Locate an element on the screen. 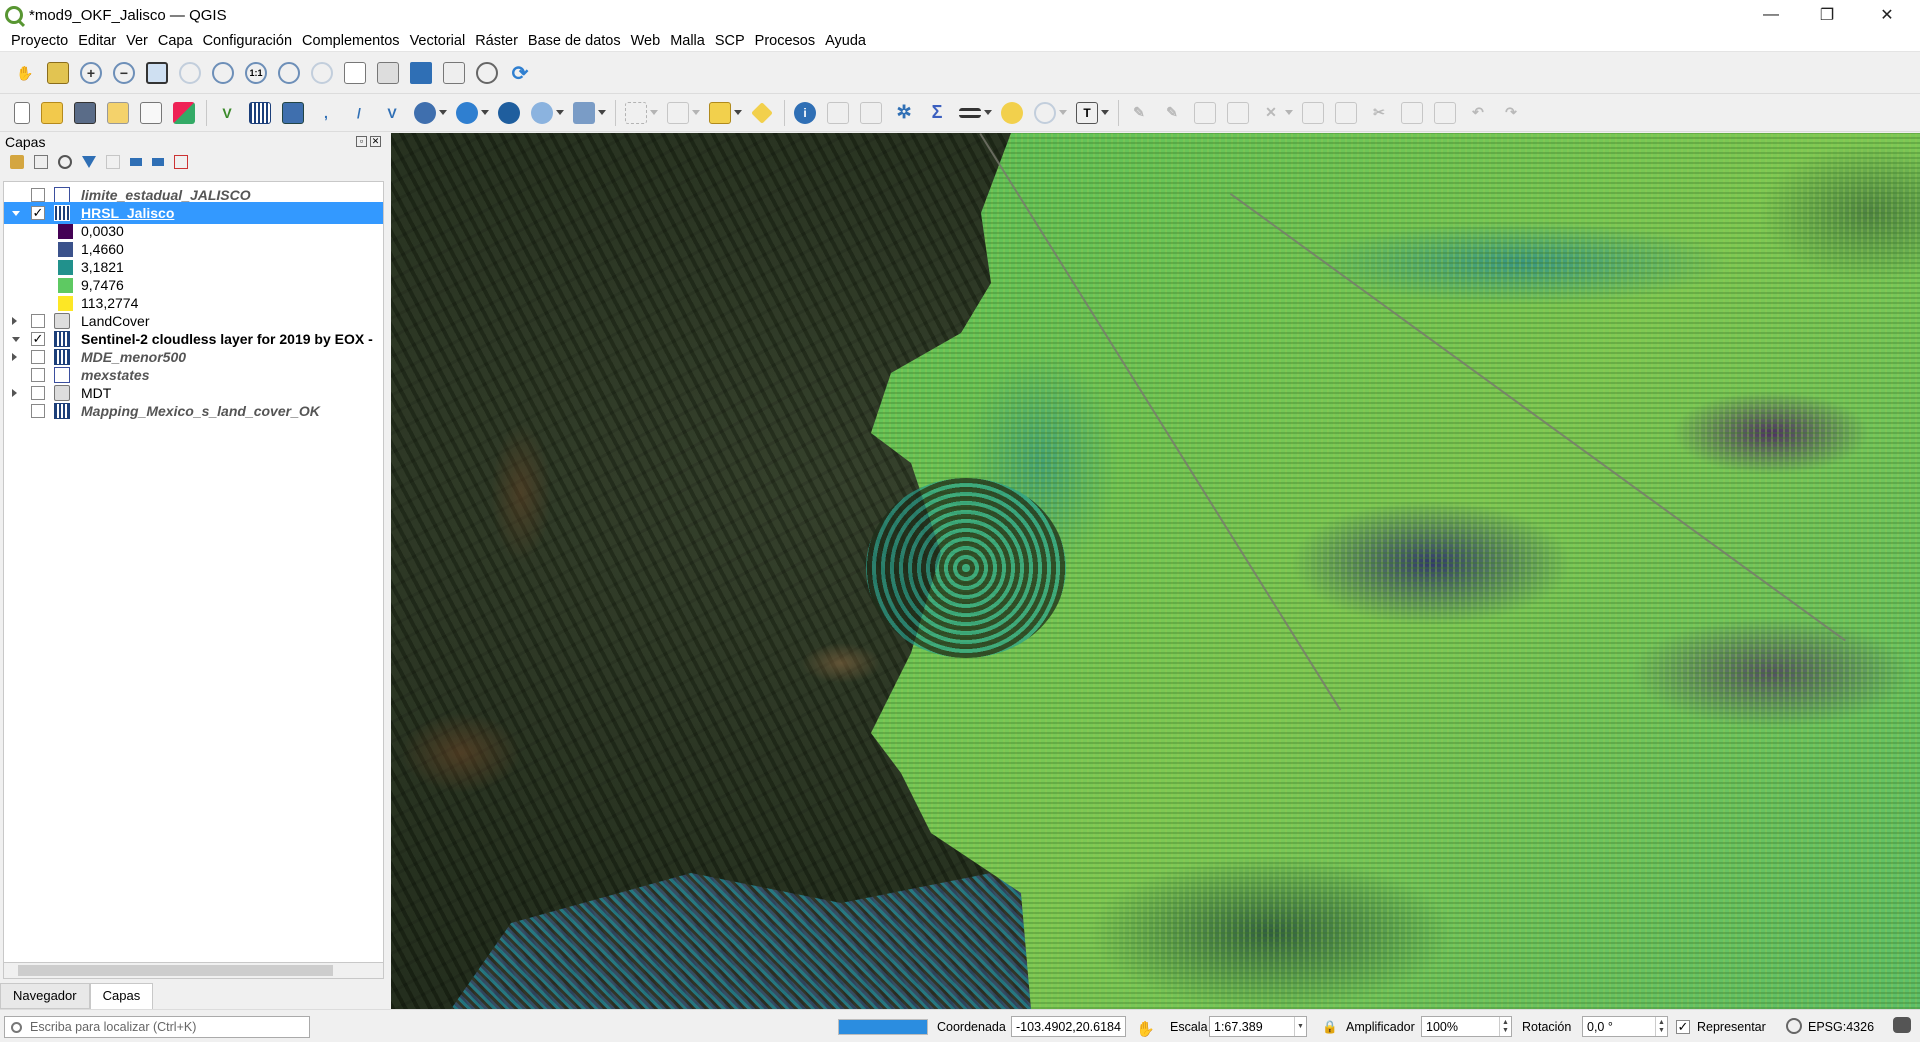  add-arcgis-icon is located at coordinates (542, 112).